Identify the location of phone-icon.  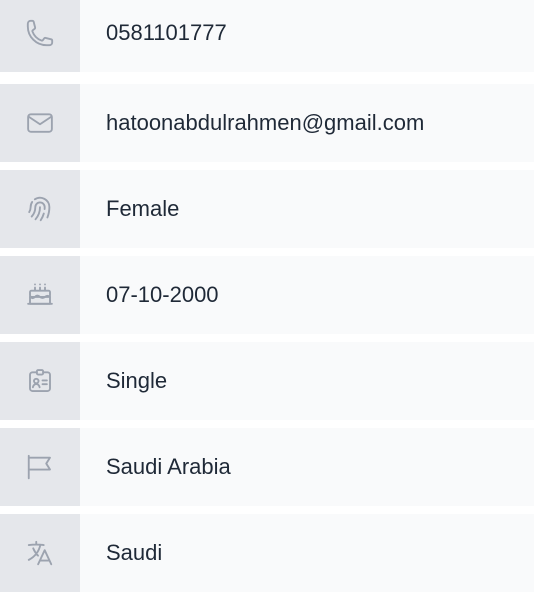
(40, 33).